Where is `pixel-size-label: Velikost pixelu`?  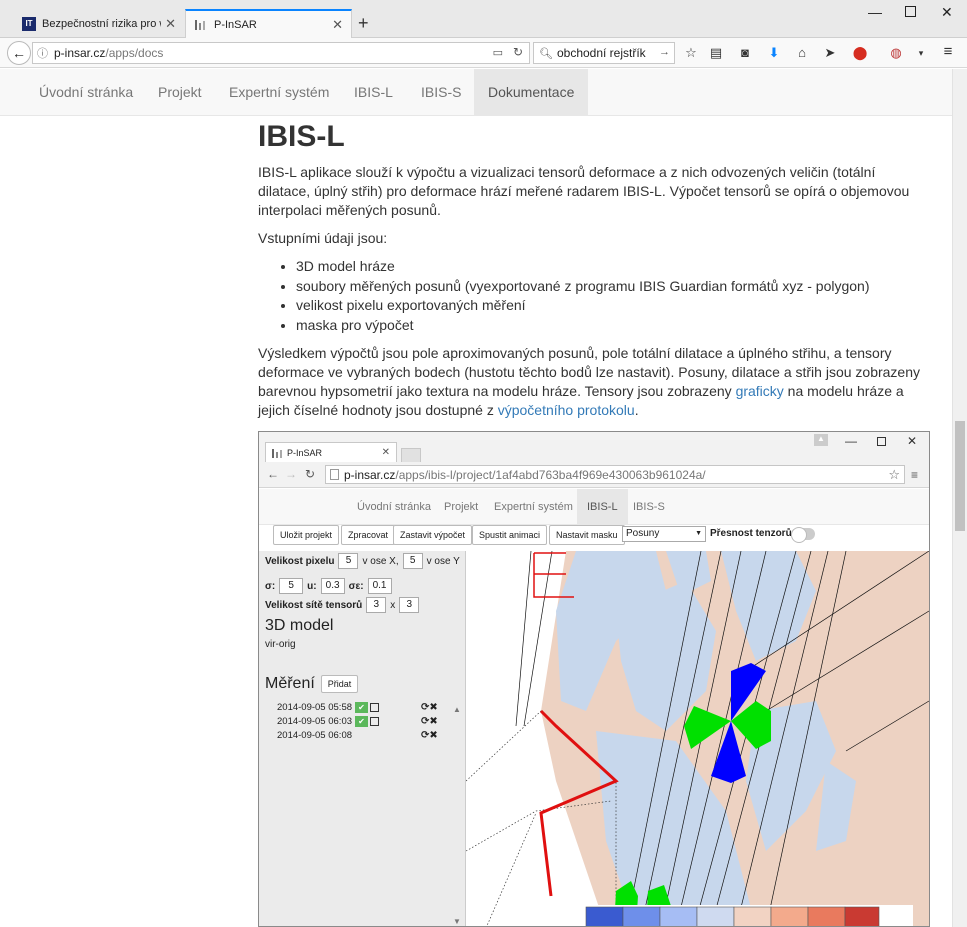
pixel-size-label: Velikost pixelu is located at coordinates (300, 561).